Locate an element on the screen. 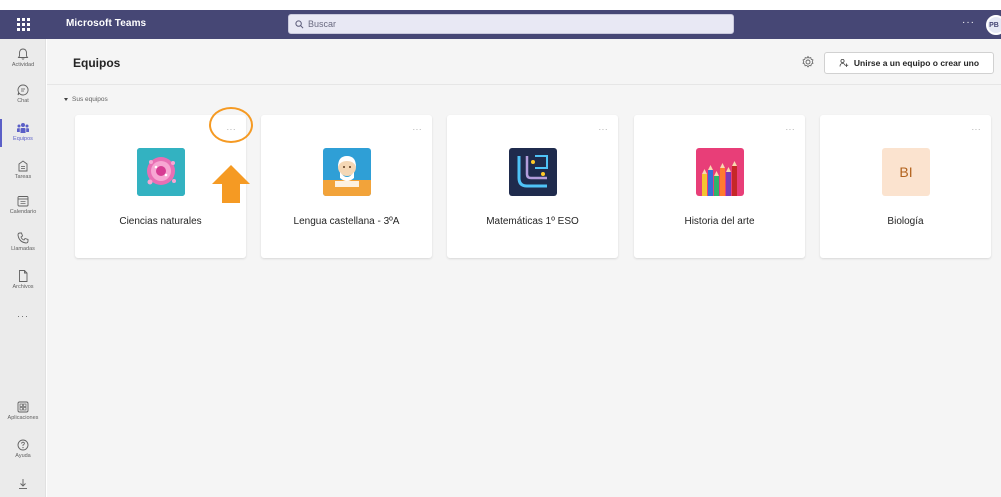 The height and width of the screenshot is (497, 1001). search-icon is located at coordinates (299, 23).